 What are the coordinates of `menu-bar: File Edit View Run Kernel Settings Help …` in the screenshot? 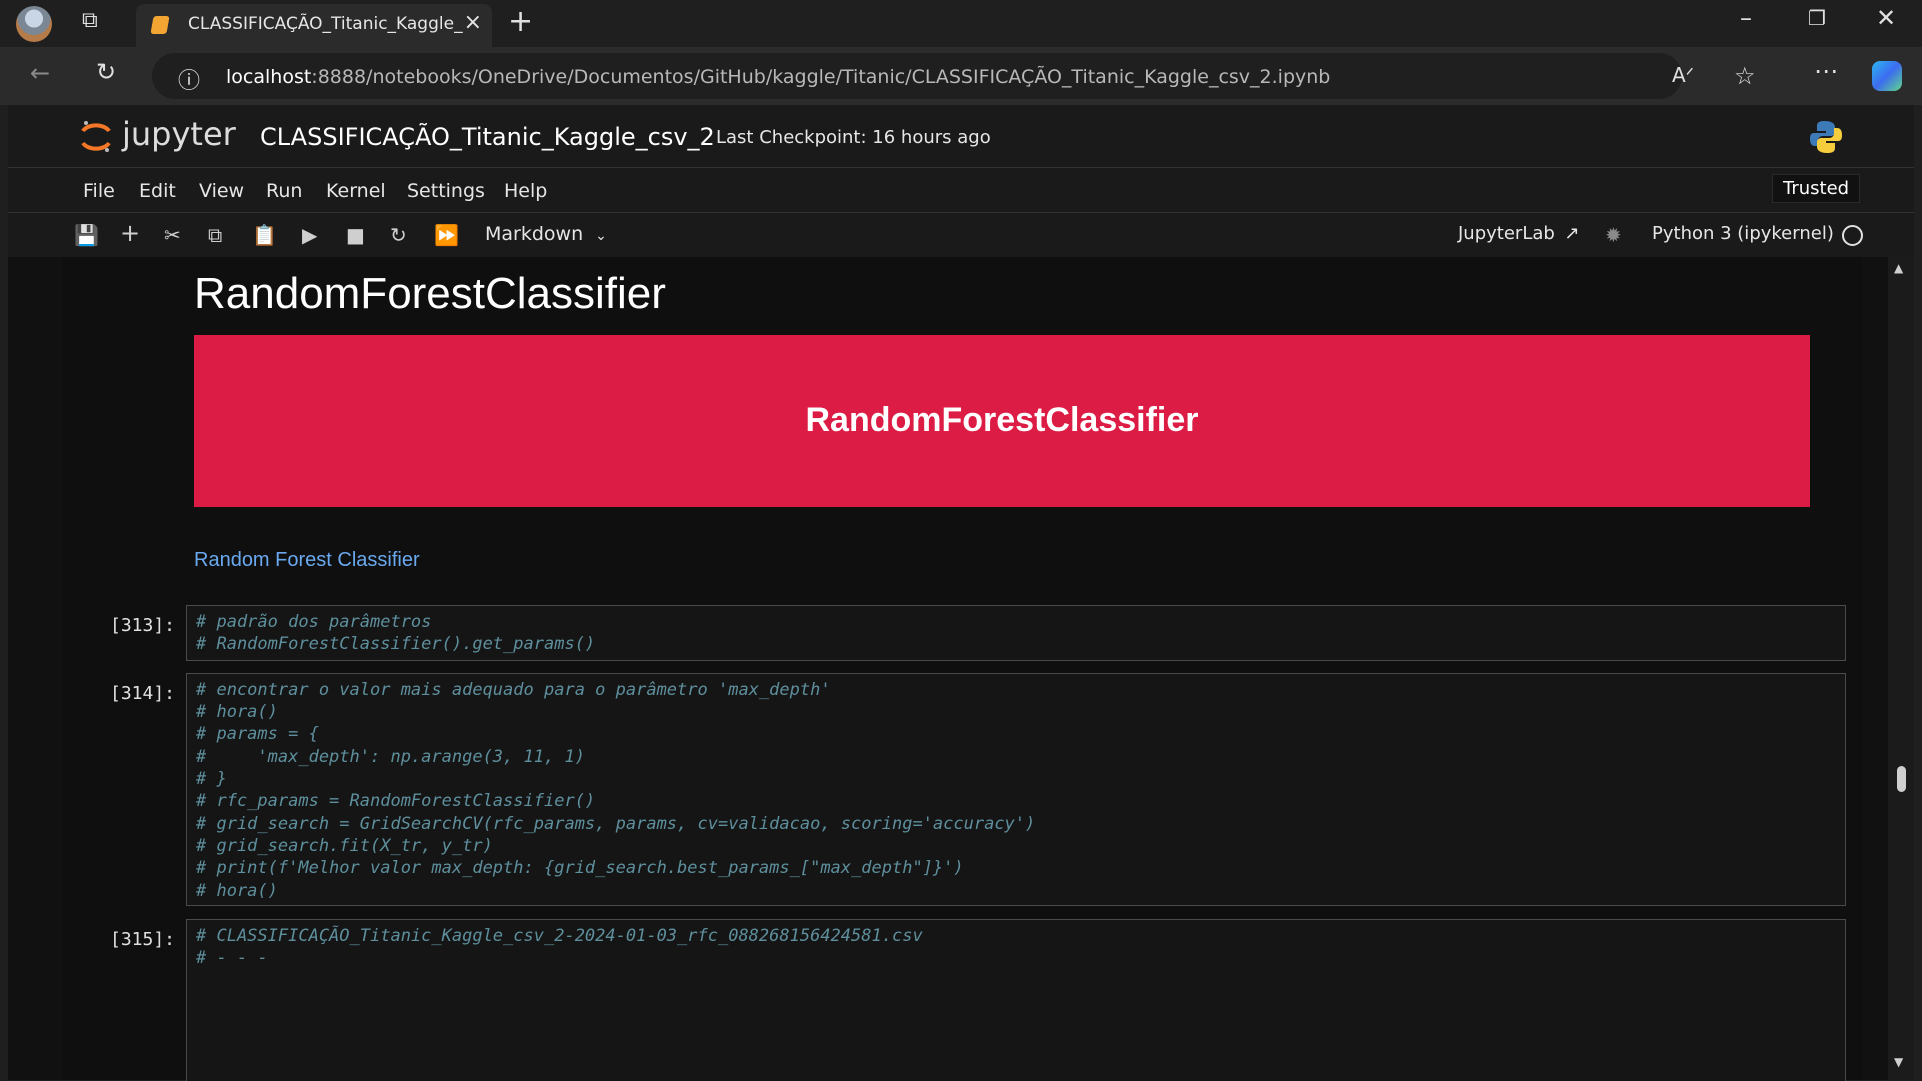 It's located at (961, 190).